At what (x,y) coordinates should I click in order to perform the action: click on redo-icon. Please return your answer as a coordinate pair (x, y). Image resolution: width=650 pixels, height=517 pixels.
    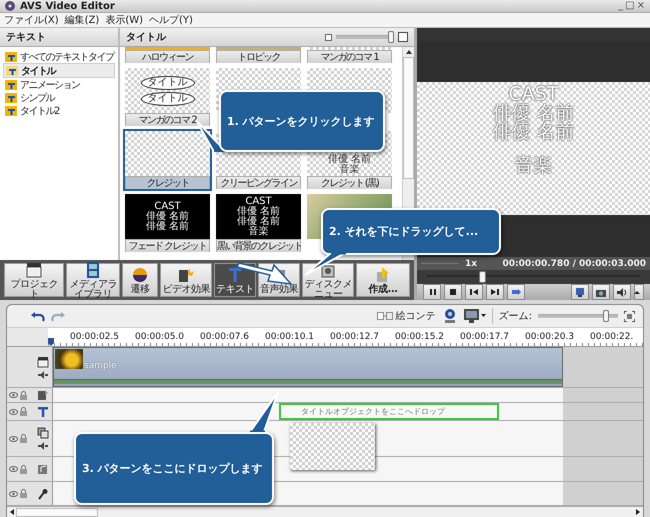
    Looking at the image, I should click on (58, 316).